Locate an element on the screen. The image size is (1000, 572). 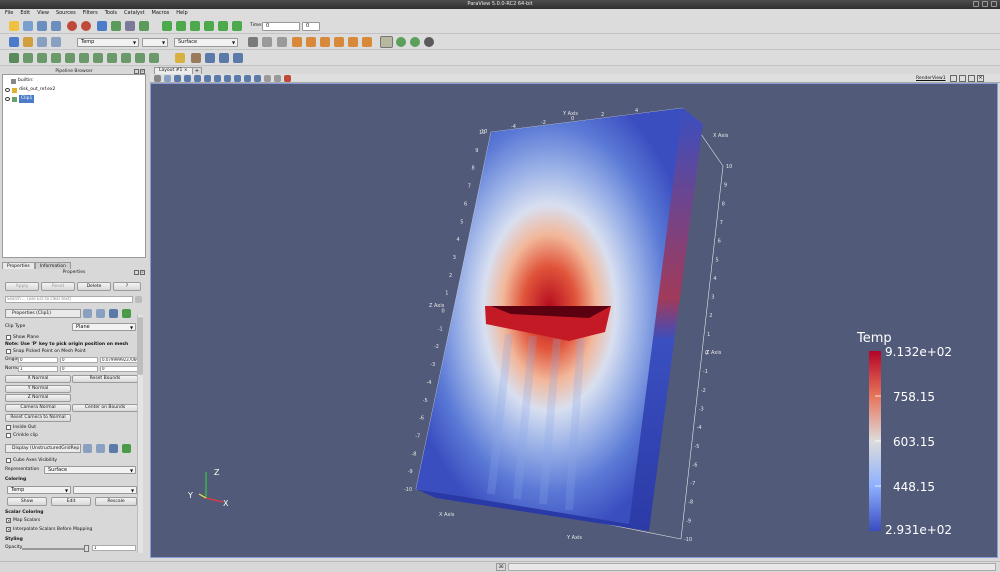
show-center-axes-icon is located at coordinates (386, 42).